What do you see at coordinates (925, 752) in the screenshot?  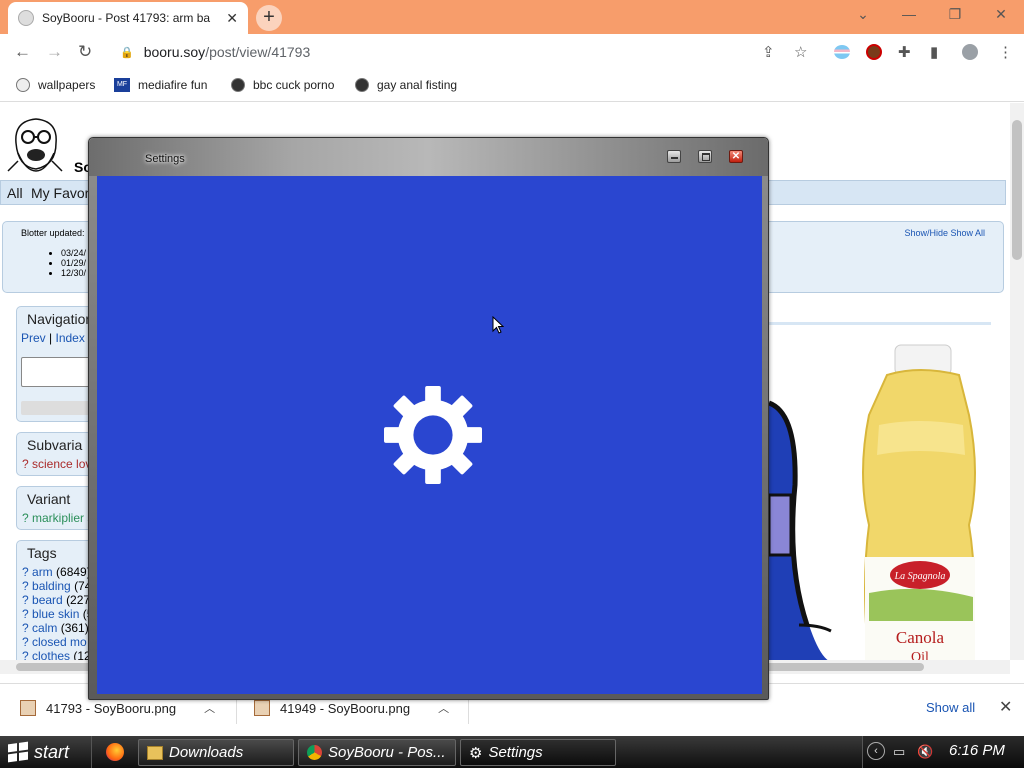 I see `volume-muted-icon: 🔇` at bounding box center [925, 752].